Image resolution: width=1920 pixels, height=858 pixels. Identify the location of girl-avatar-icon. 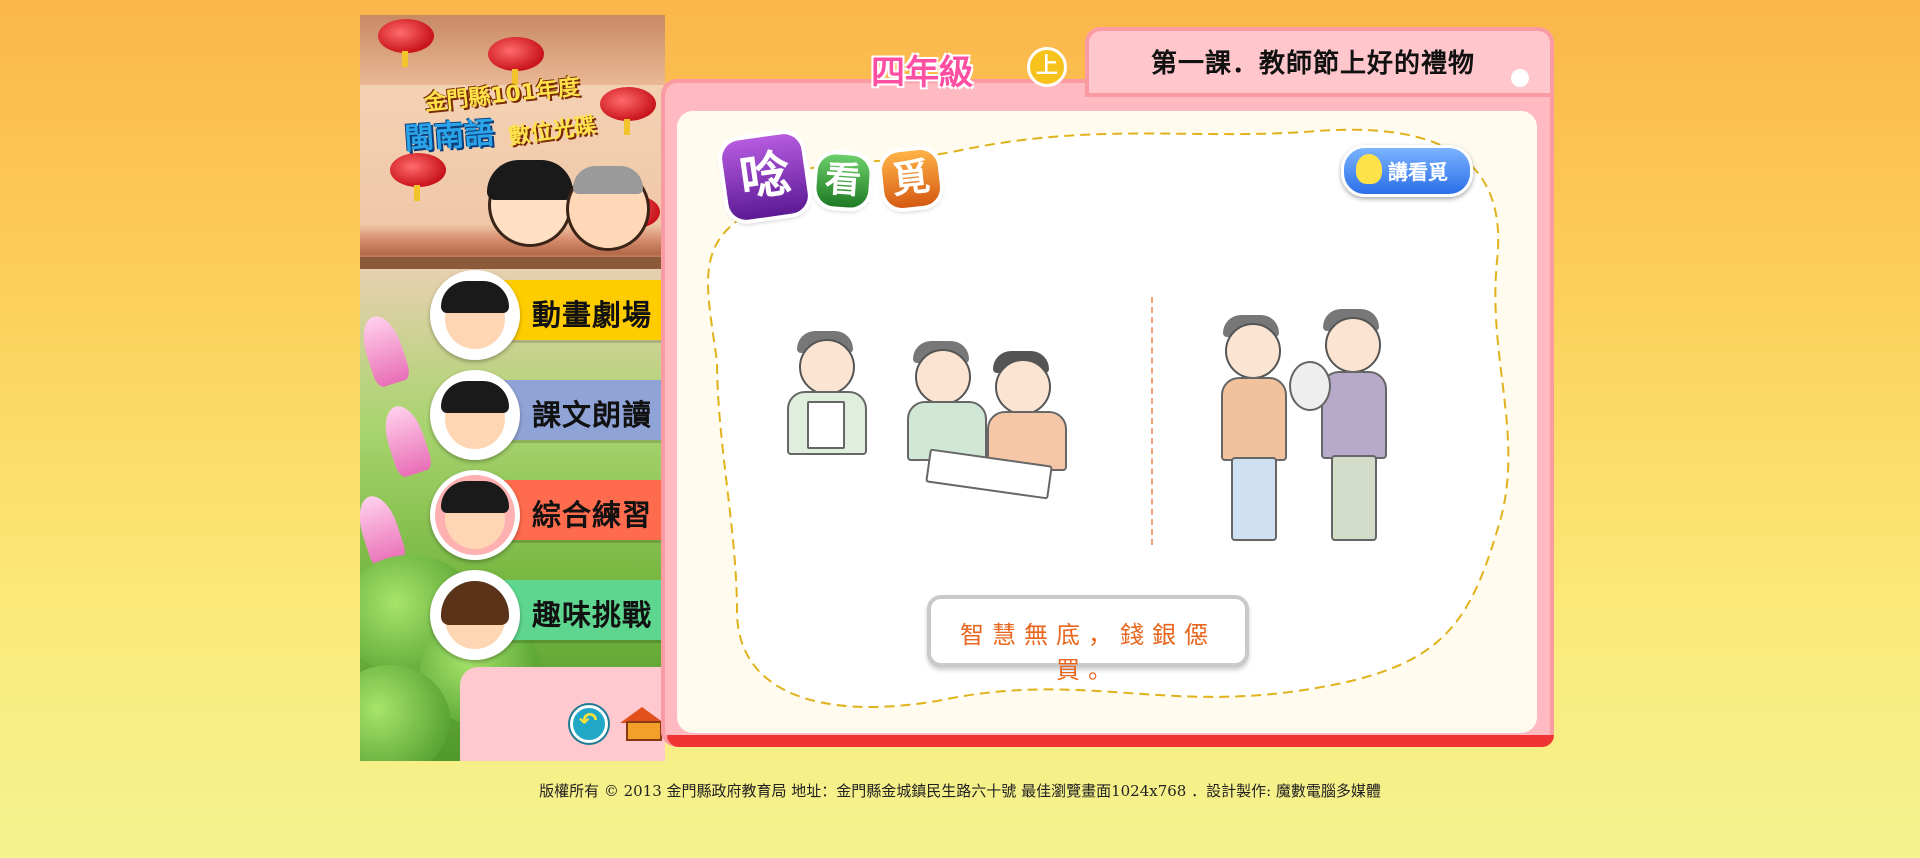
(475, 315).